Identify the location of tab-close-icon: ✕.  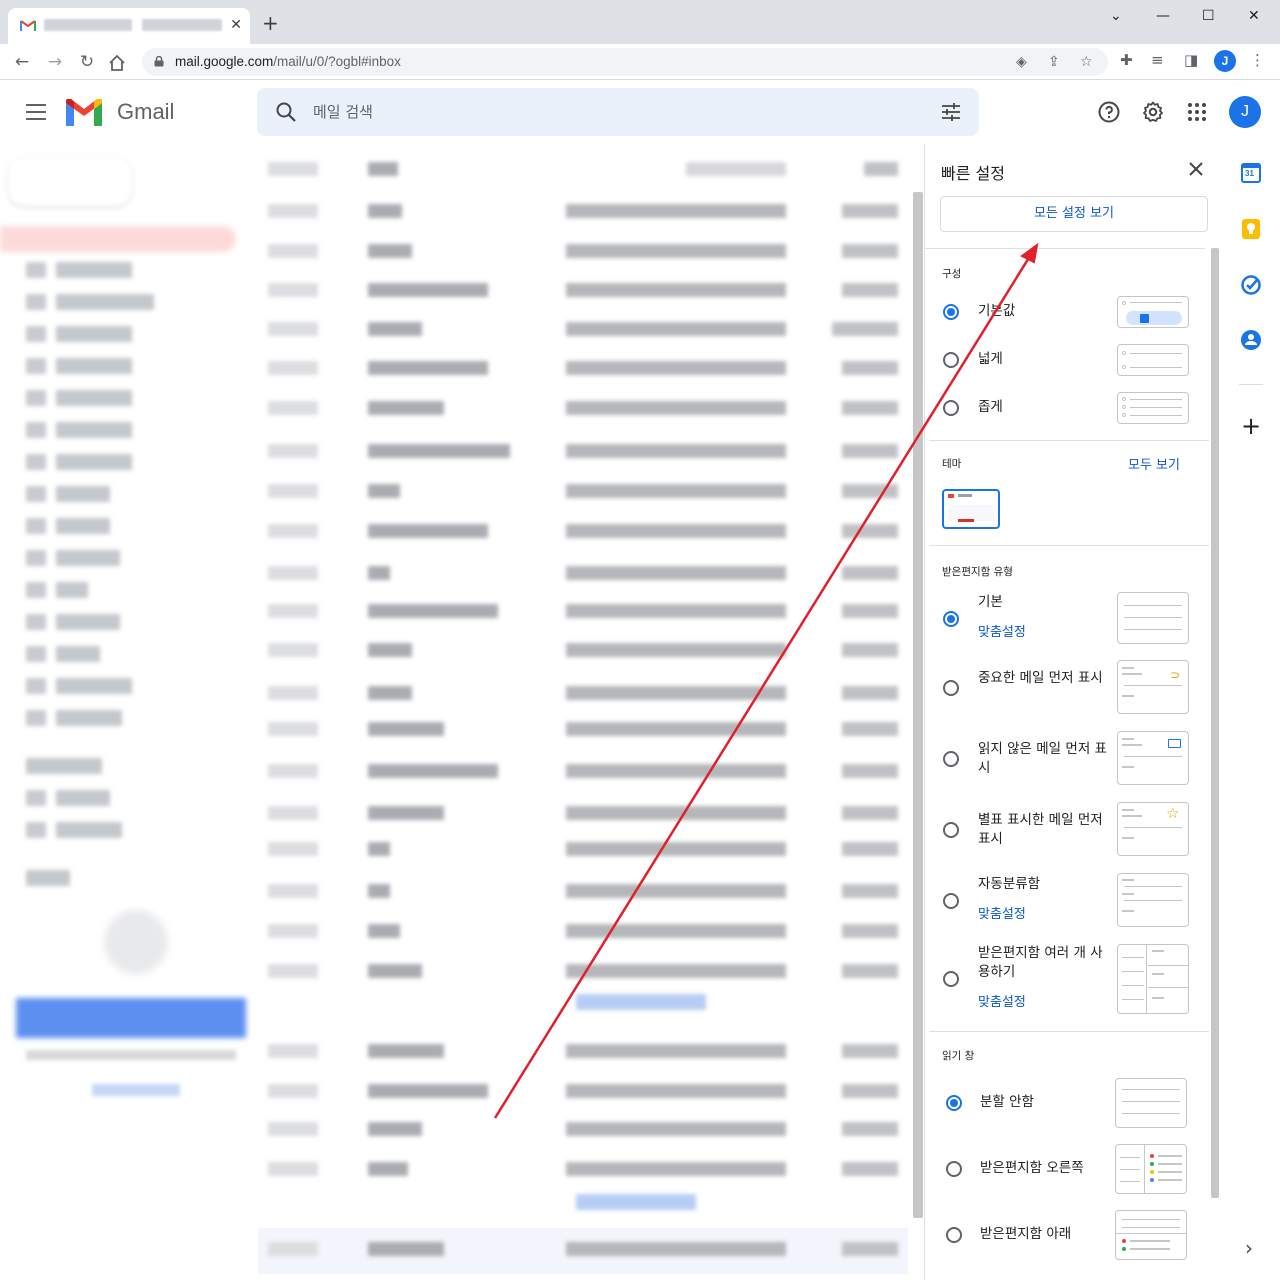
(236, 25).